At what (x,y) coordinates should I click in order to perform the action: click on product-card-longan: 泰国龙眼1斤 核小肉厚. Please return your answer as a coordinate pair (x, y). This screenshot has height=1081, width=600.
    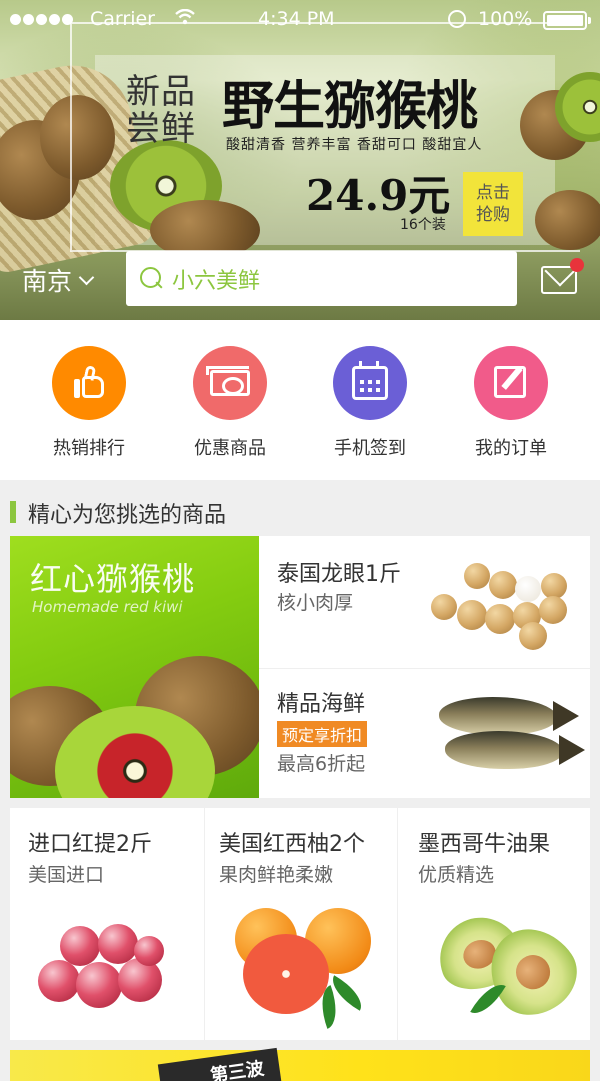
    Looking at the image, I should click on (424, 602).